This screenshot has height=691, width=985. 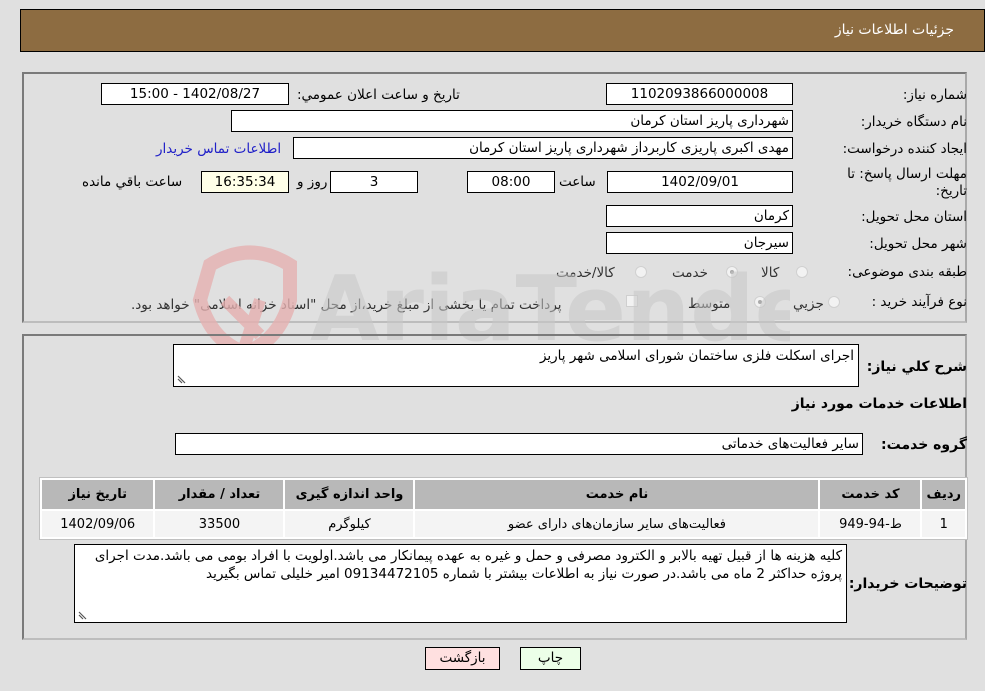 I want to click on cell-unit: کیلوگرم, so click(x=349, y=524).